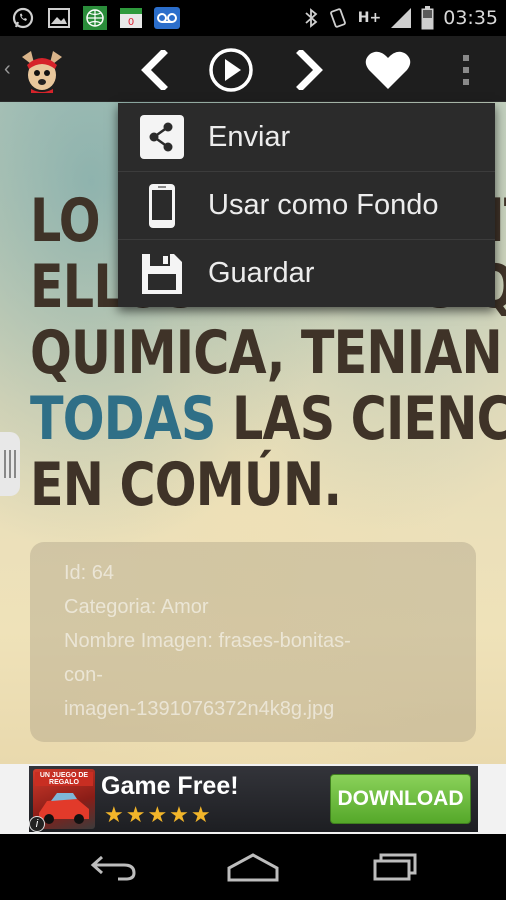 Image resolution: width=506 pixels, height=900 pixels. What do you see at coordinates (266, 353) in the screenshot?
I see `quote-line-3: QUIMICA, TENIAN` at bounding box center [266, 353].